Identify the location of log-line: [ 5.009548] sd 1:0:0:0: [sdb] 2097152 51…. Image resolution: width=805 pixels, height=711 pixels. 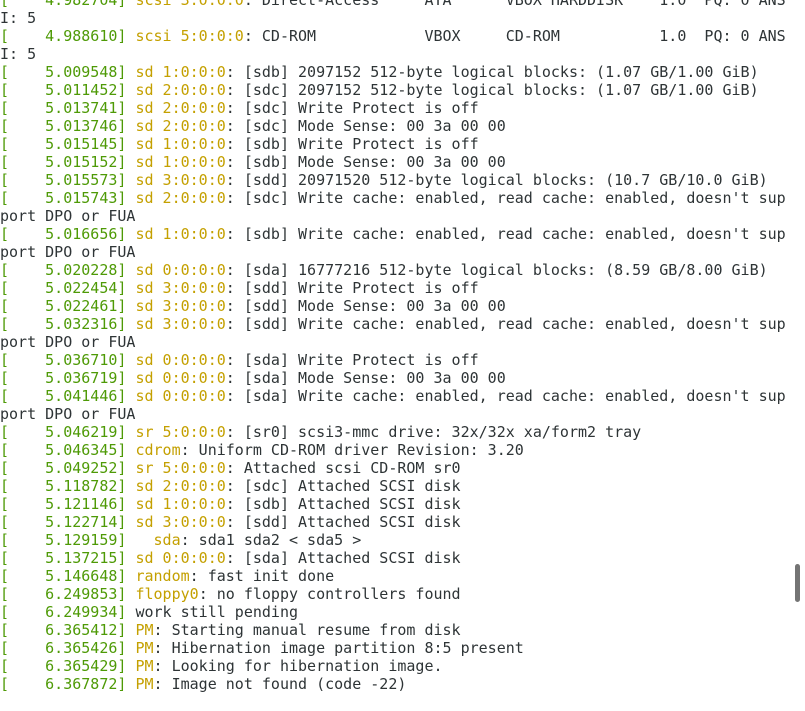
(393, 72).